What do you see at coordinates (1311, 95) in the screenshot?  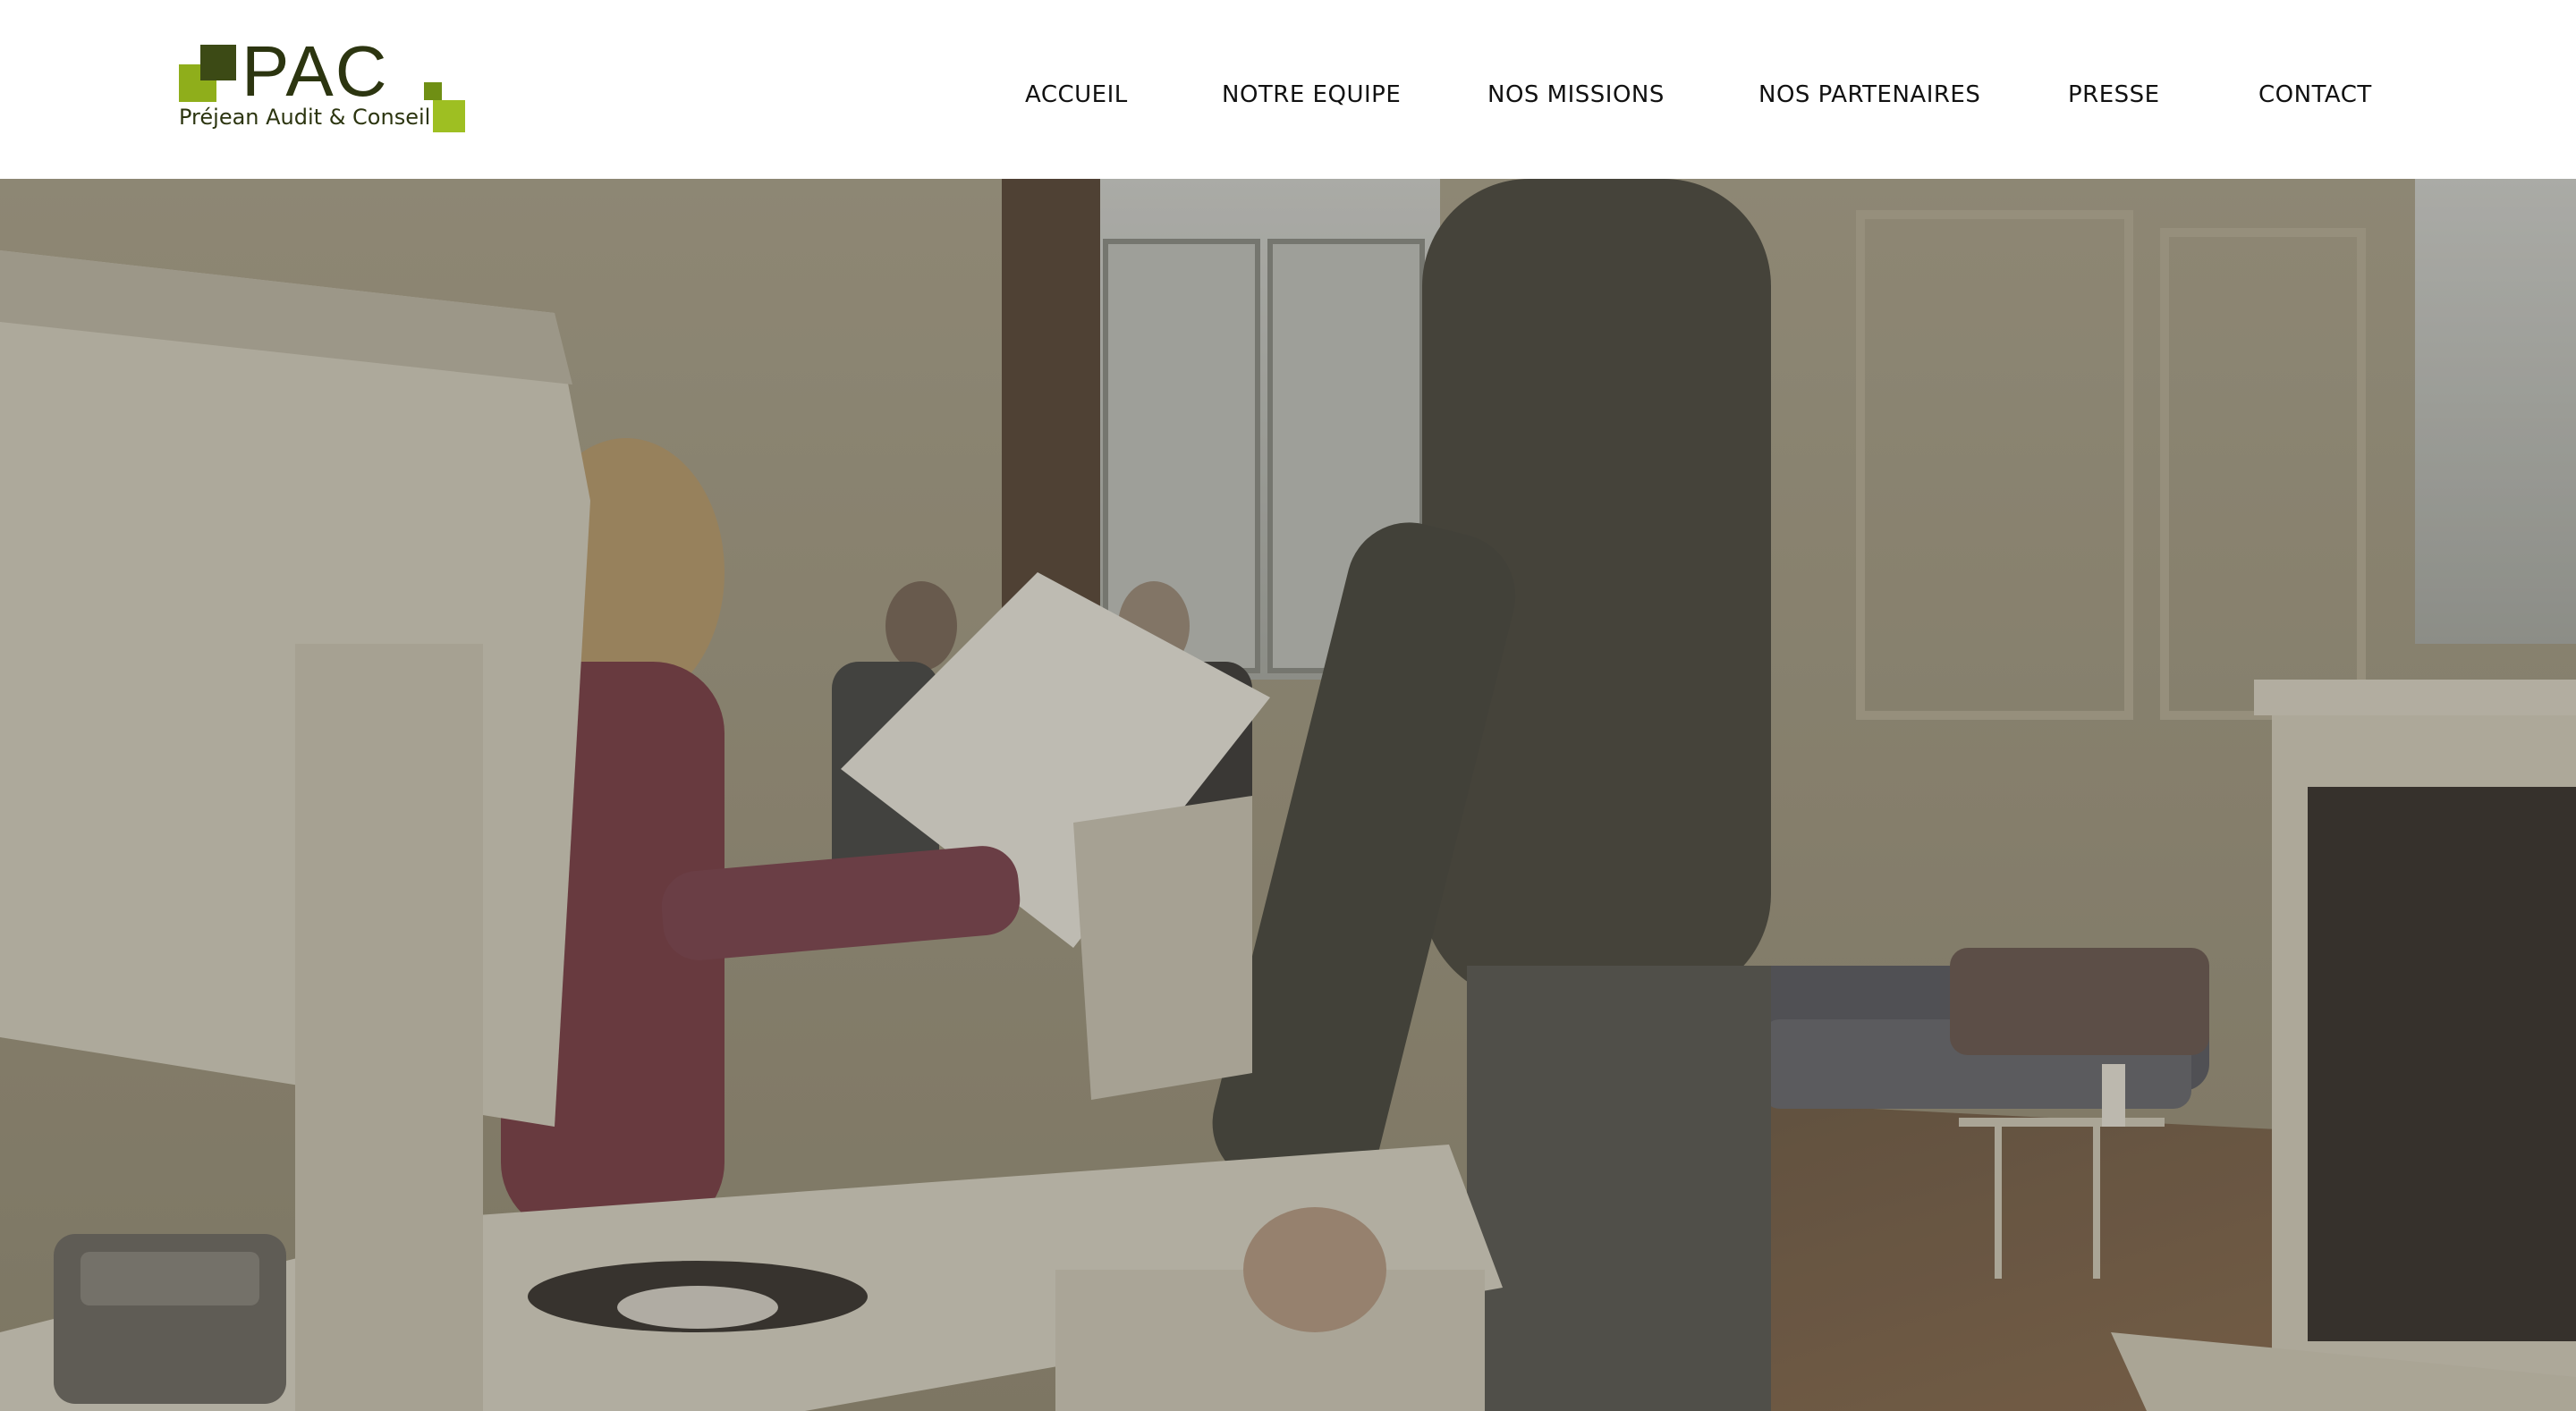 I see `nav-item-notre-equipe: NOTRE EQUIPE` at bounding box center [1311, 95].